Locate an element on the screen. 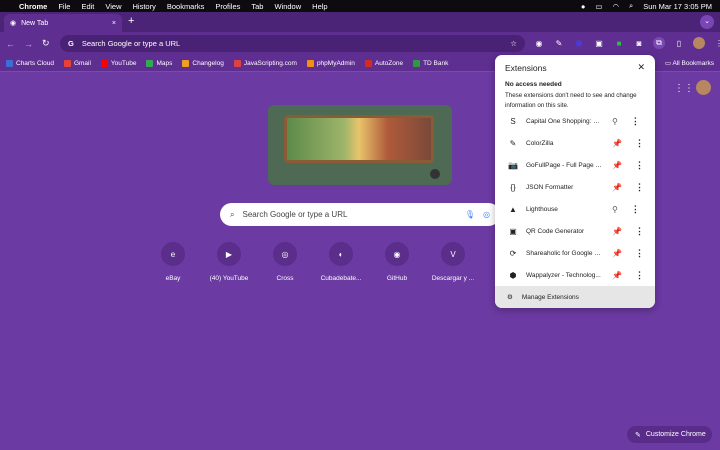 The width and height of the screenshot is (720, 450). bookmark-item: Changelog is located at coordinates (203, 63).